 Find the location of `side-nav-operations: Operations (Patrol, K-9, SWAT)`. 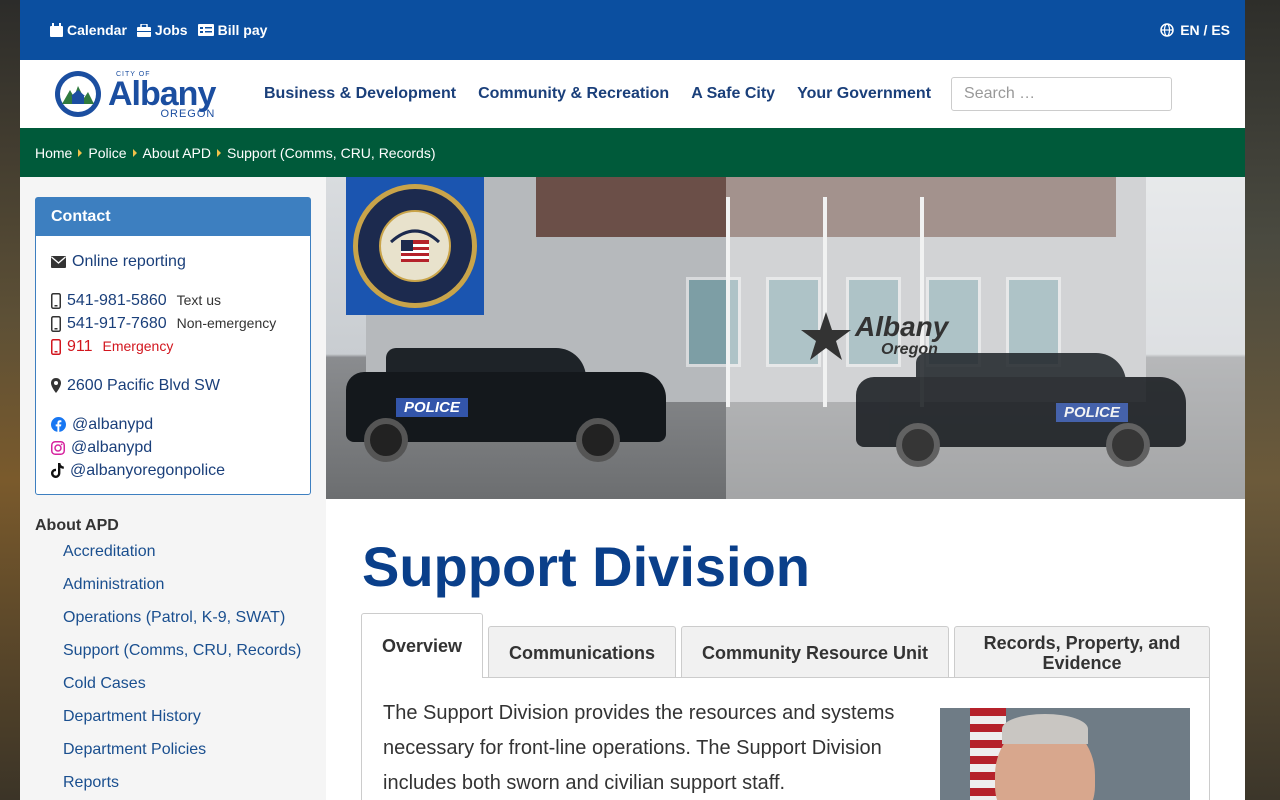

side-nav-operations: Operations (Patrol, K-9, SWAT) is located at coordinates (180, 623).